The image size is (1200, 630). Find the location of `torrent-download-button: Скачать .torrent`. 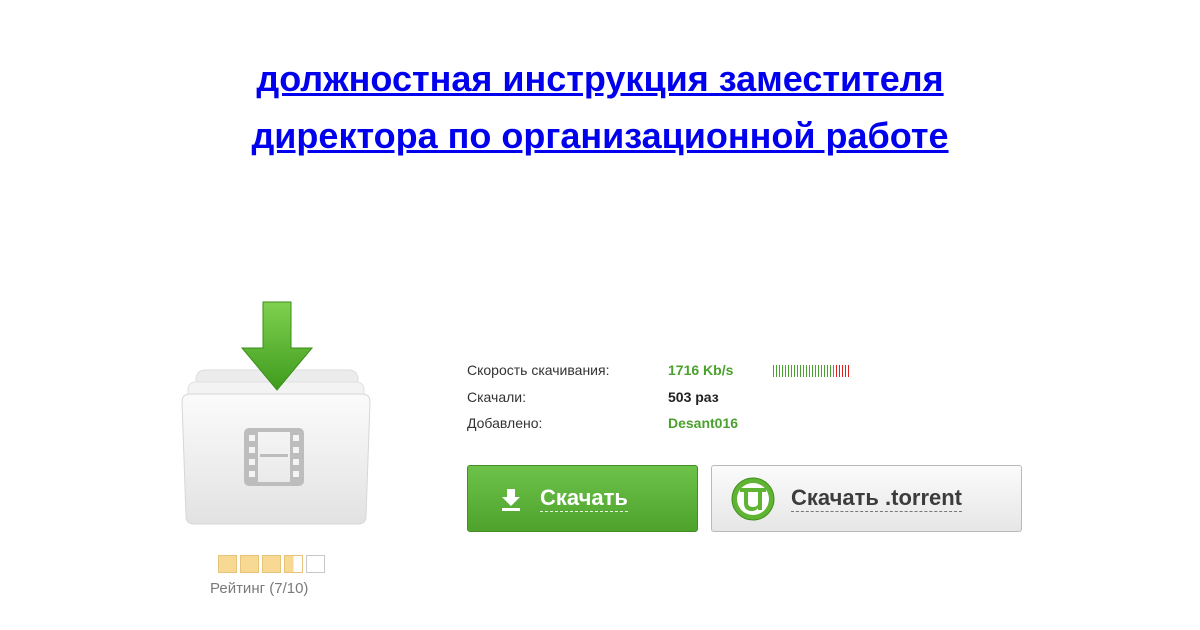

torrent-download-button: Скачать .torrent is located at coordinates (866, 498).